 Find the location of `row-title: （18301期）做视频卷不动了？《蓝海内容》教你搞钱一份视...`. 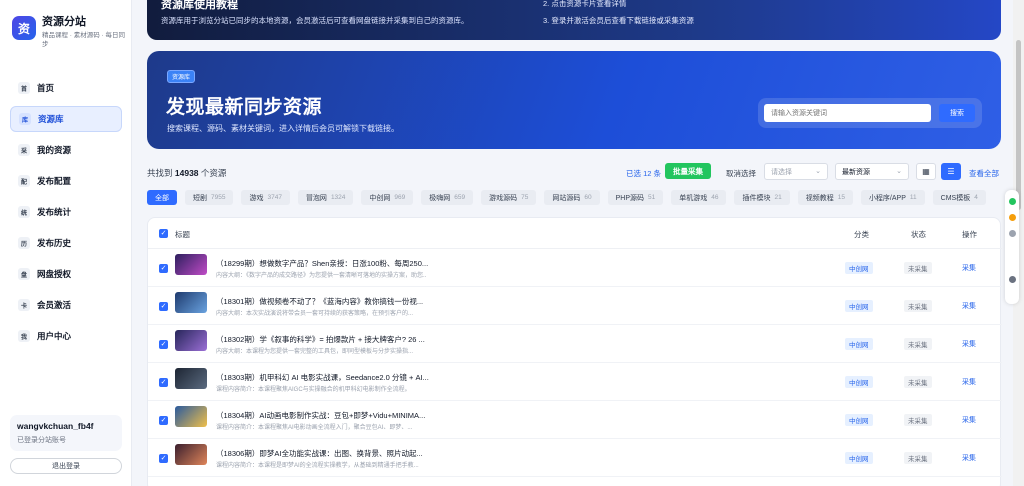

row-title: （18301期）做视频卷不动了？《蓝海内容》教你搞钱一份视... is located at coordinates (341, 301).